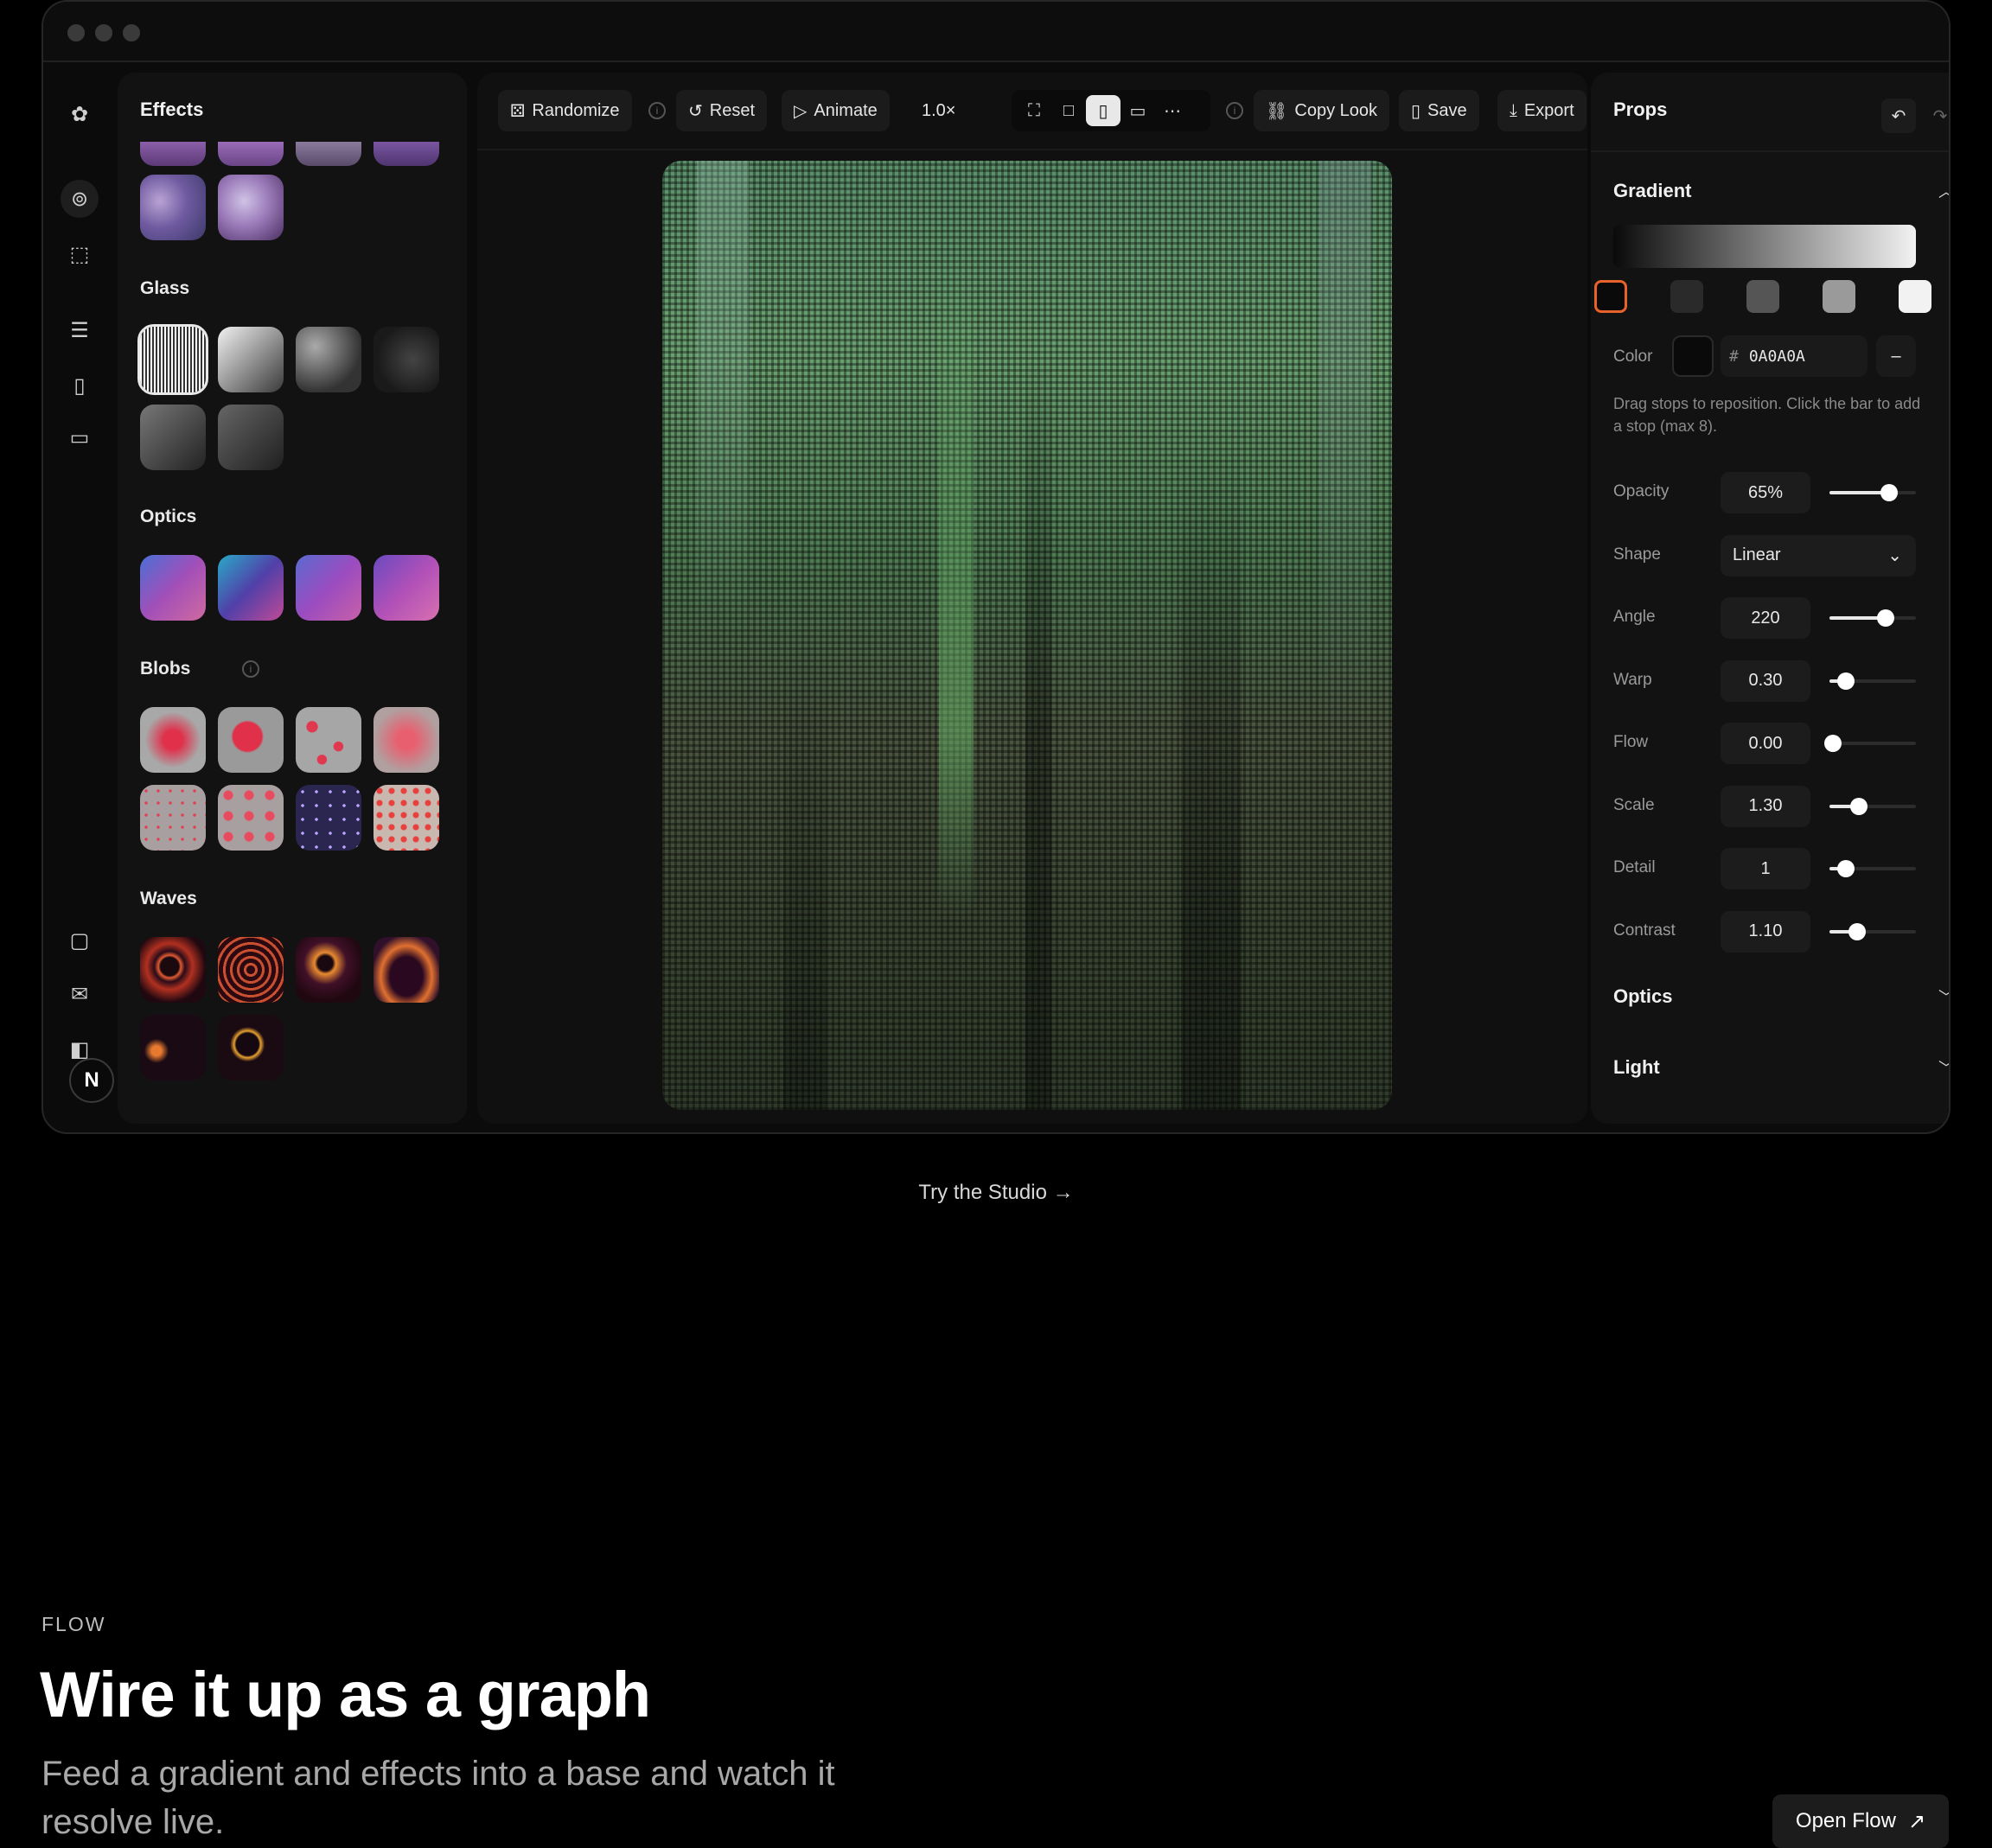 The width and height of the screenshot is (1992, 1848). What do you see at coordinates (80, 437) in the screenshot?
I see `folder-icon: ▭` at bounding box center [80, 437].